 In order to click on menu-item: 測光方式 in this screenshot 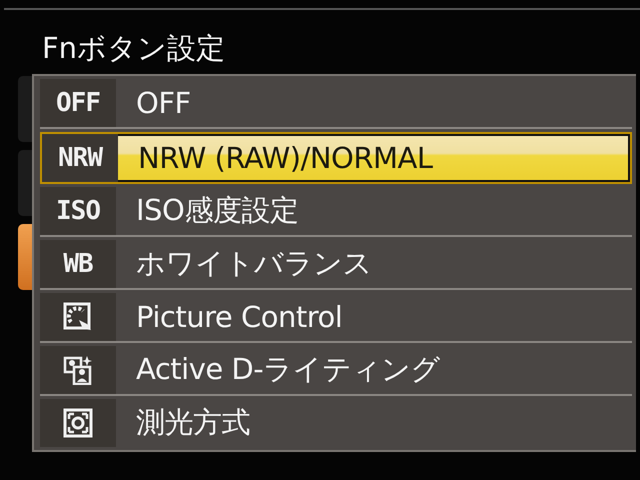, I will do `click(336, 423)`.